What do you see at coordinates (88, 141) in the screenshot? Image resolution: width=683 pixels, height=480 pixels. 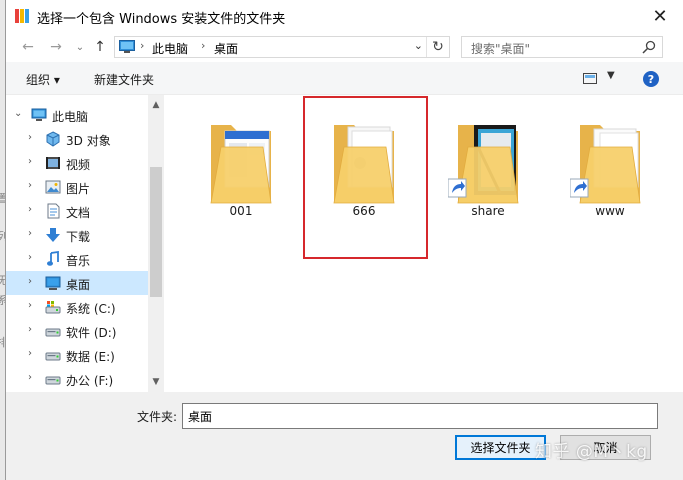 I see `tree-item-label: 3D 对象` at bounding box center [88, 141].